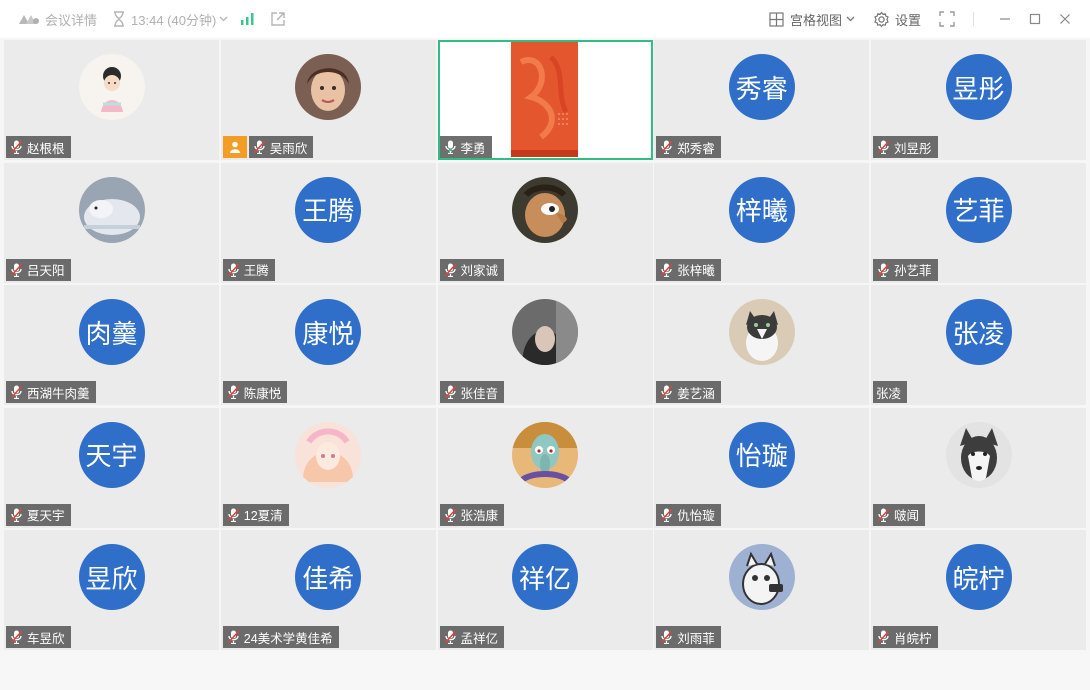 The height and width of the screenshot is (690, 1090). Describe the element at coordinates (545, 671) in the screenshot. I see `bottom-area` at that location.